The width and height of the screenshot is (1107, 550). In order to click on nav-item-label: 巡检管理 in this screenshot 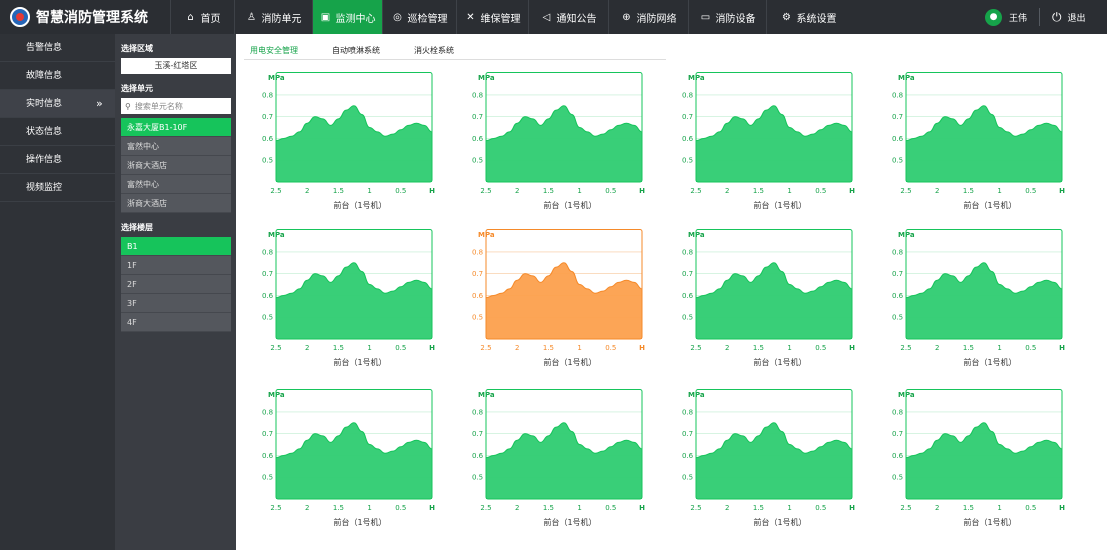, I will do `click(427, 19)`.